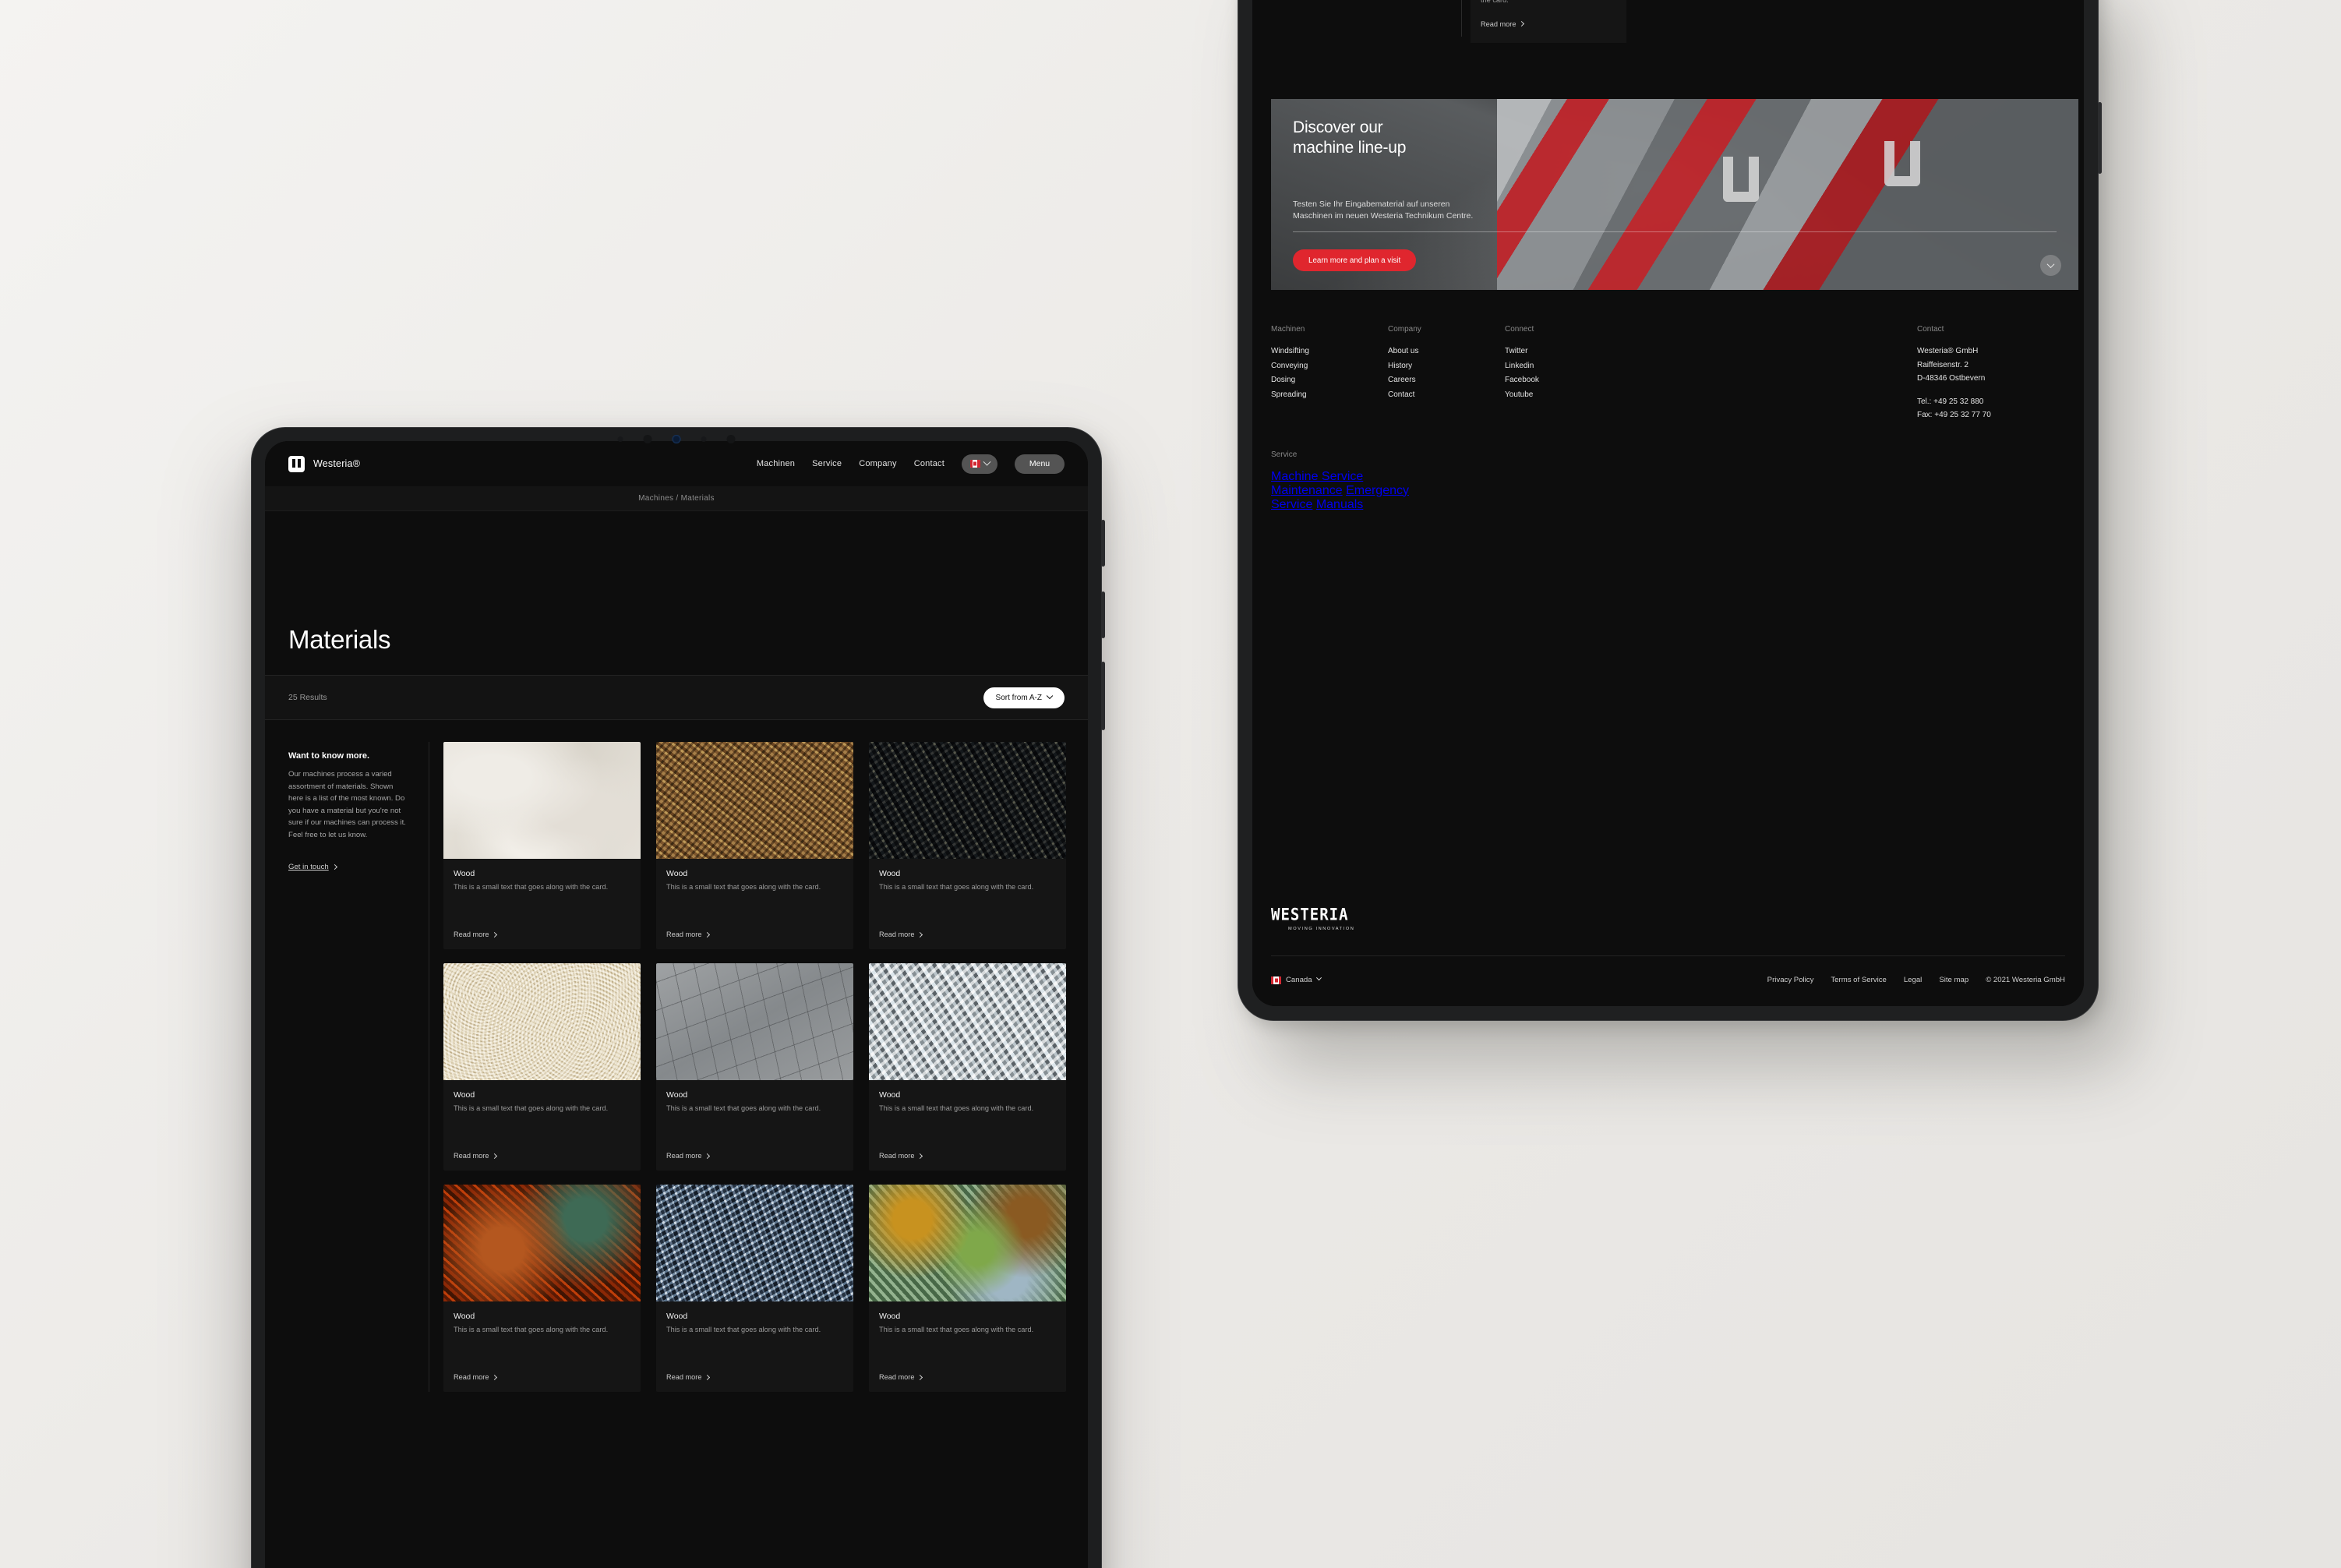 The width and height of the screenshot is (2341, 1568). Describe the element at coordinates (1355, 260) in the screenshot. I see `hero-cta-button: Learn more and plan a visit` at that location.